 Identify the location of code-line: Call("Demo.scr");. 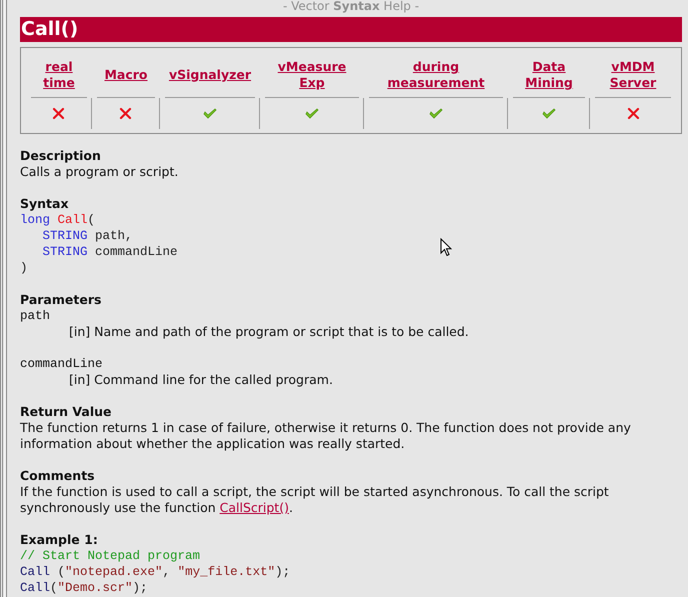
(84, 588).